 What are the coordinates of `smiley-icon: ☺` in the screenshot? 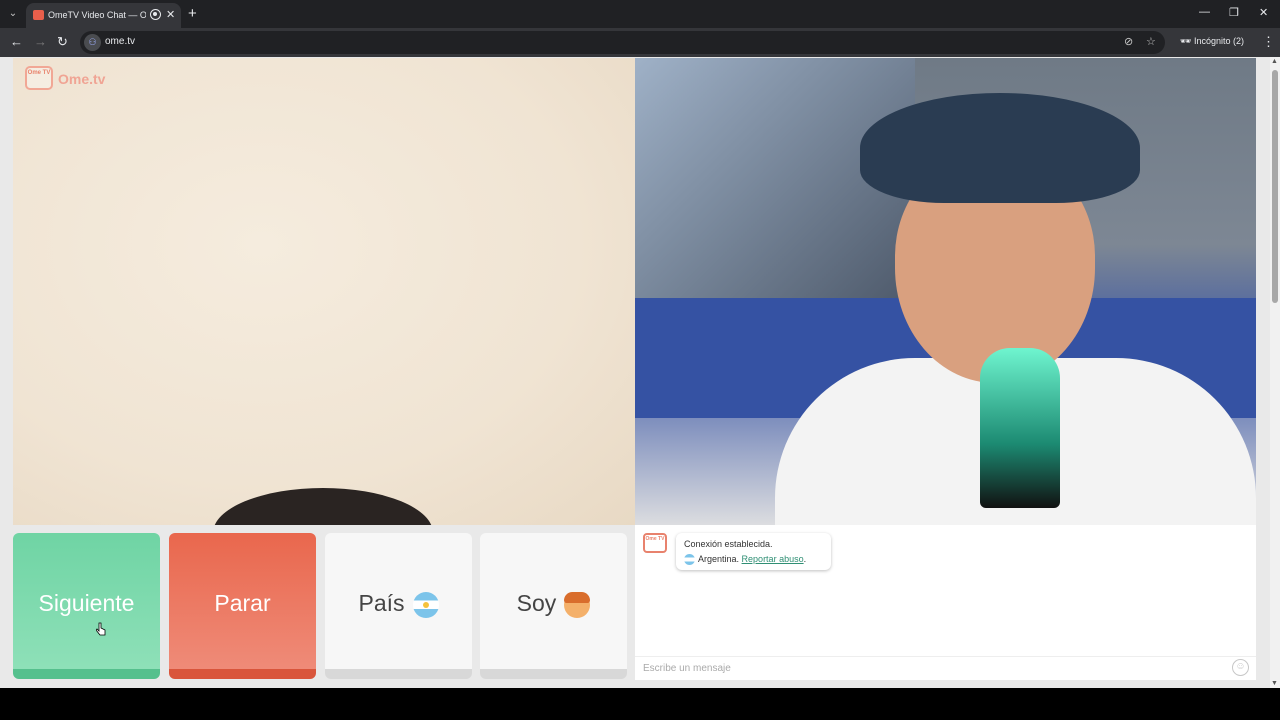 It's located at (1240, 667).